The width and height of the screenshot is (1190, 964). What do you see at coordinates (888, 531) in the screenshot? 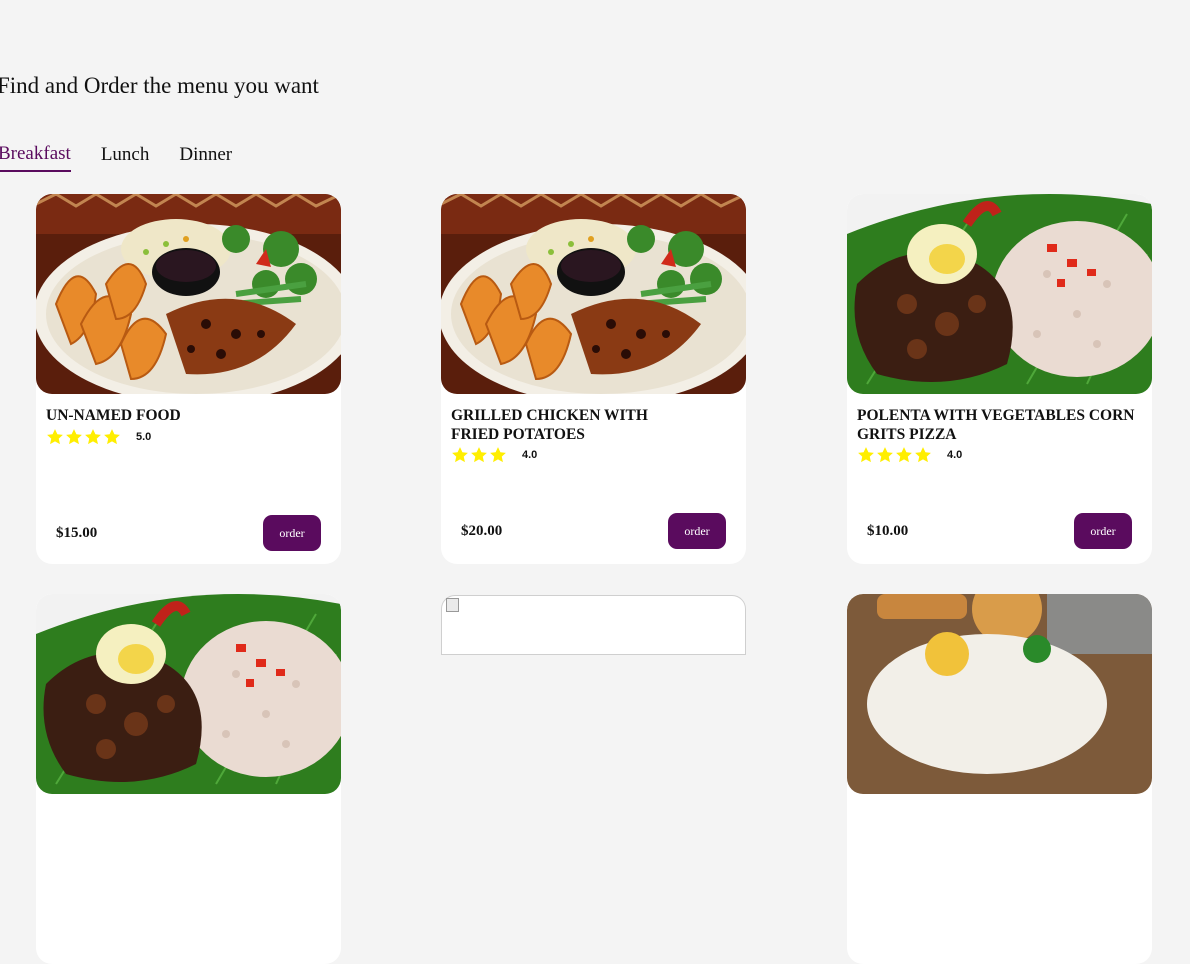
I see `food-price: $10.00` at bounding box center [888, 531].